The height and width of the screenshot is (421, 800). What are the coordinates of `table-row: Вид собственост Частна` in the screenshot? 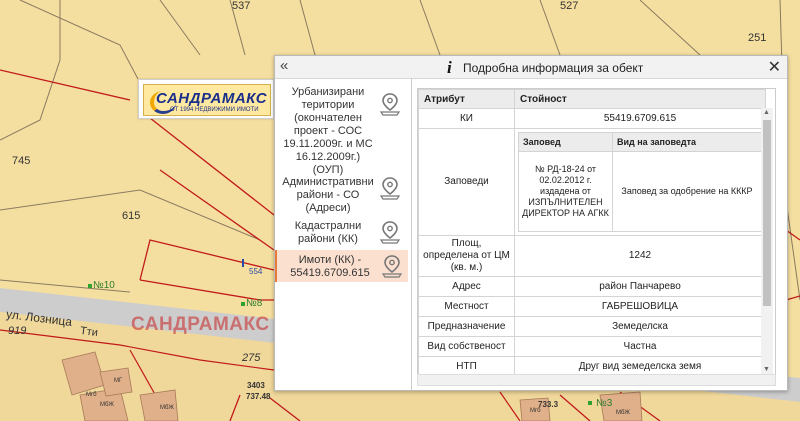 It's located at (592, 346).